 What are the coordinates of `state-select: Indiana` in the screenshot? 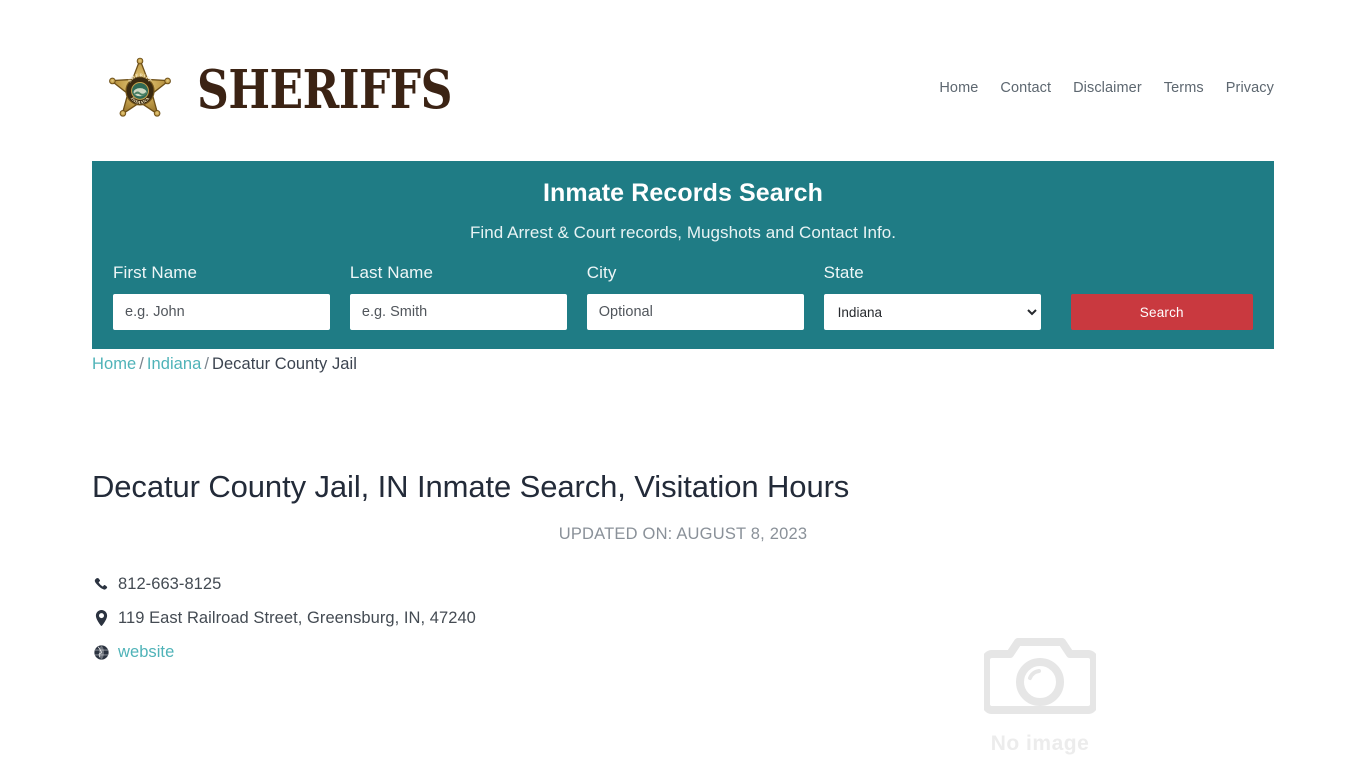 It's located at (932, 312).